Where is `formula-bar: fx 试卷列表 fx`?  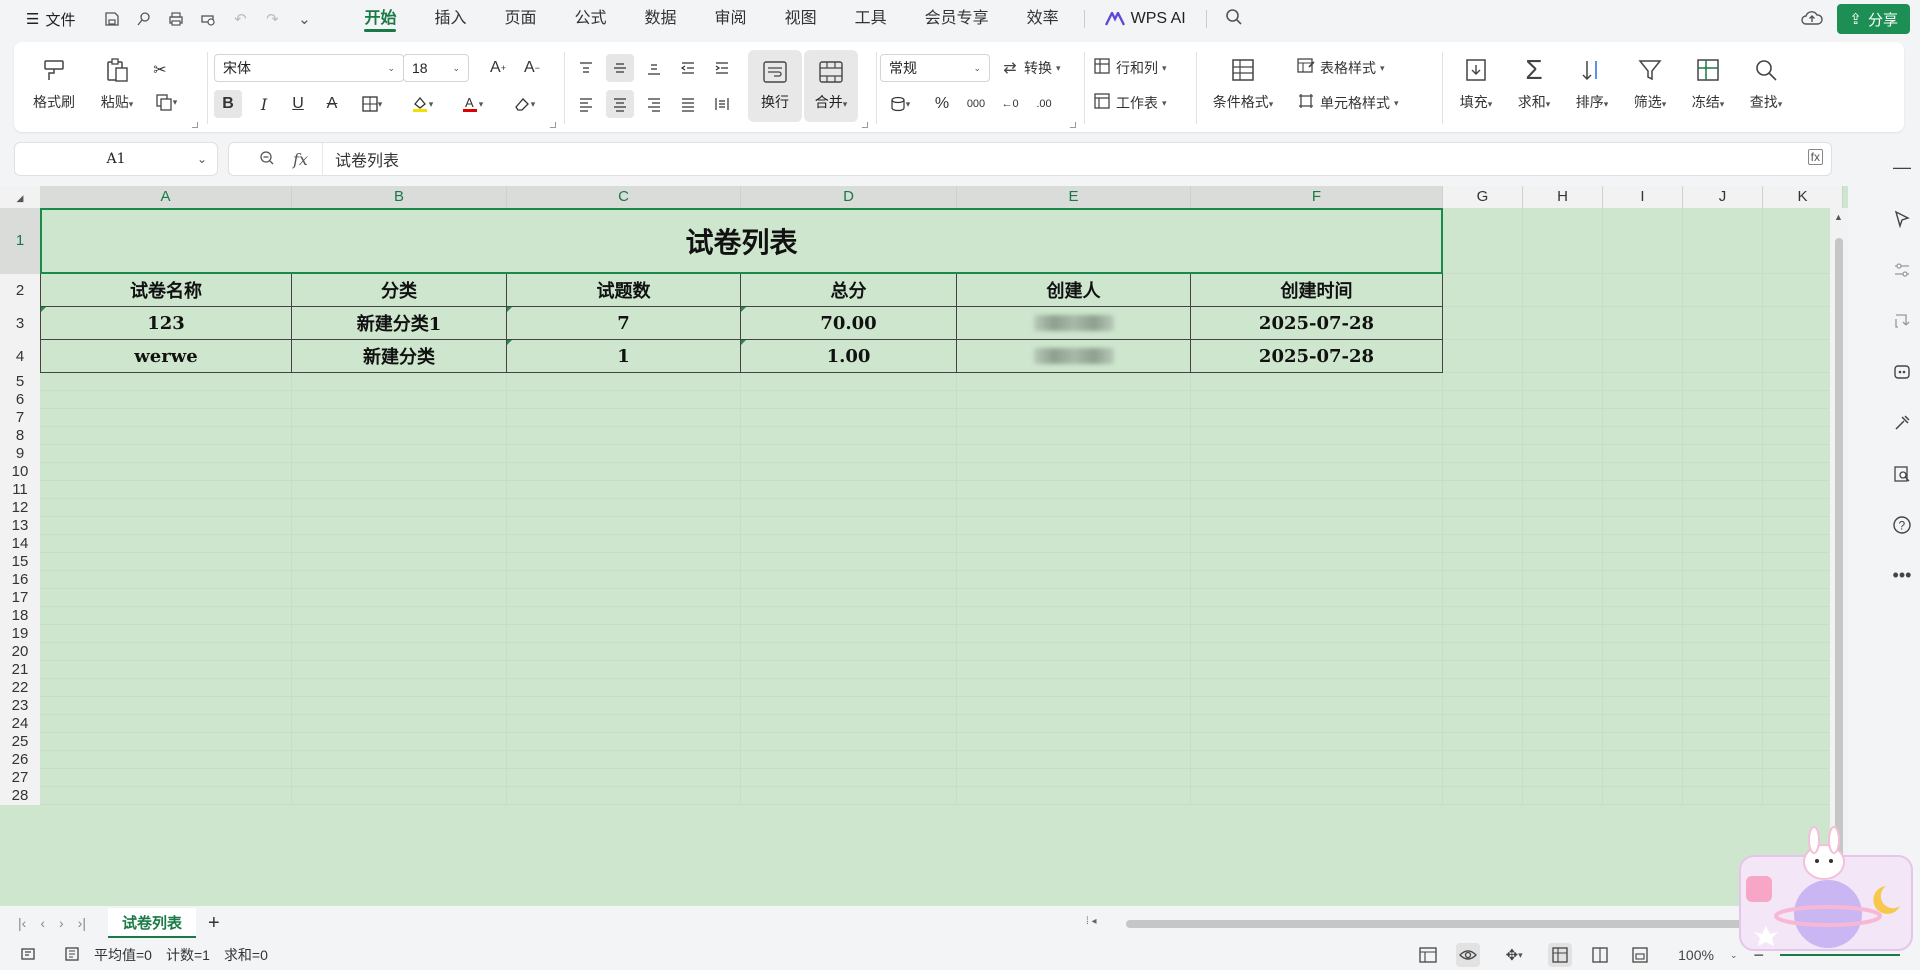 formula-bar: fx 试卷列表 fx is located at coordinates (1030, 159).